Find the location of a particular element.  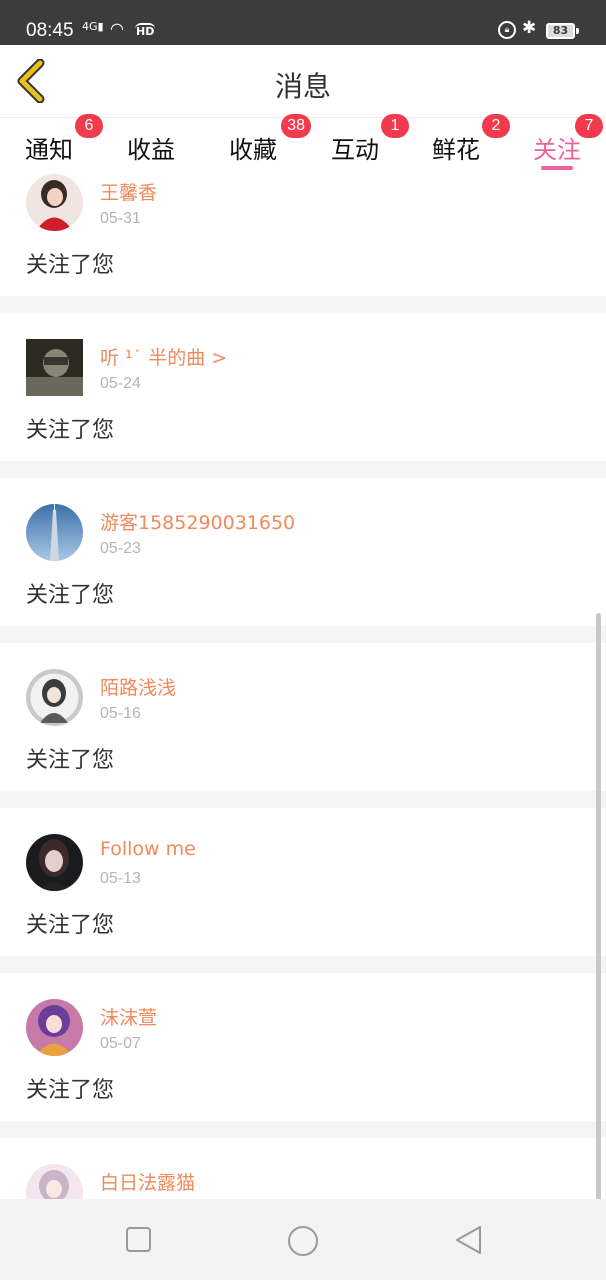

date: 05-31 is located at coordinates (120, 218).